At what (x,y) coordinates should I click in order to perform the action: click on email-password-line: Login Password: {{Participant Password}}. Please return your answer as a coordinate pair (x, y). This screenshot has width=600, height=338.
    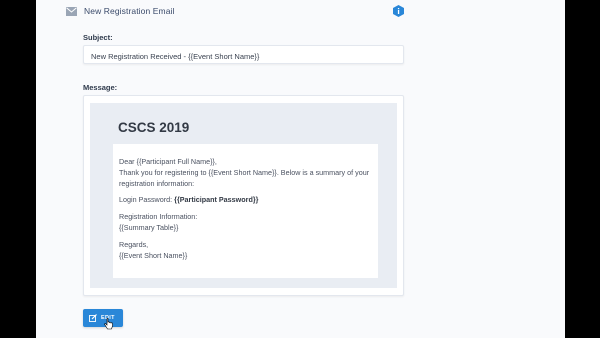
    Looking at the image, I should click on (188, 199).